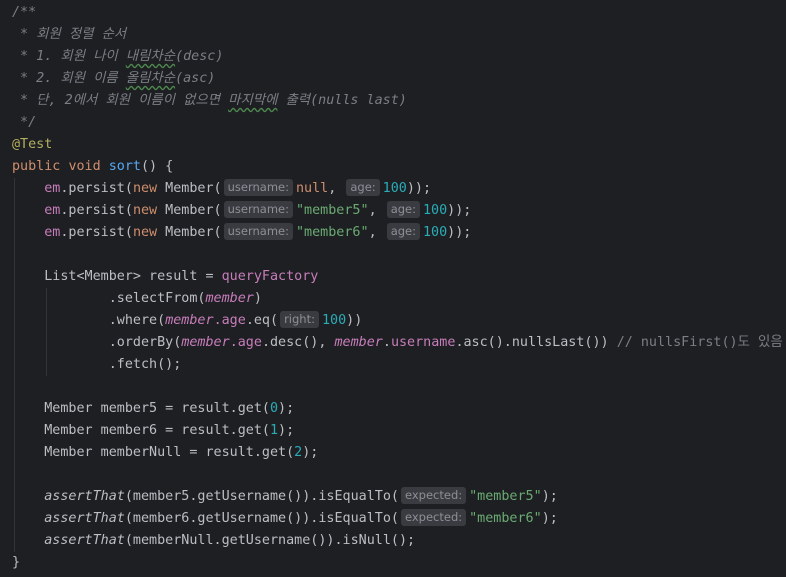 This screenshot has height=577, width=786. I want to click on closing-brace: }, so click(16, 562).